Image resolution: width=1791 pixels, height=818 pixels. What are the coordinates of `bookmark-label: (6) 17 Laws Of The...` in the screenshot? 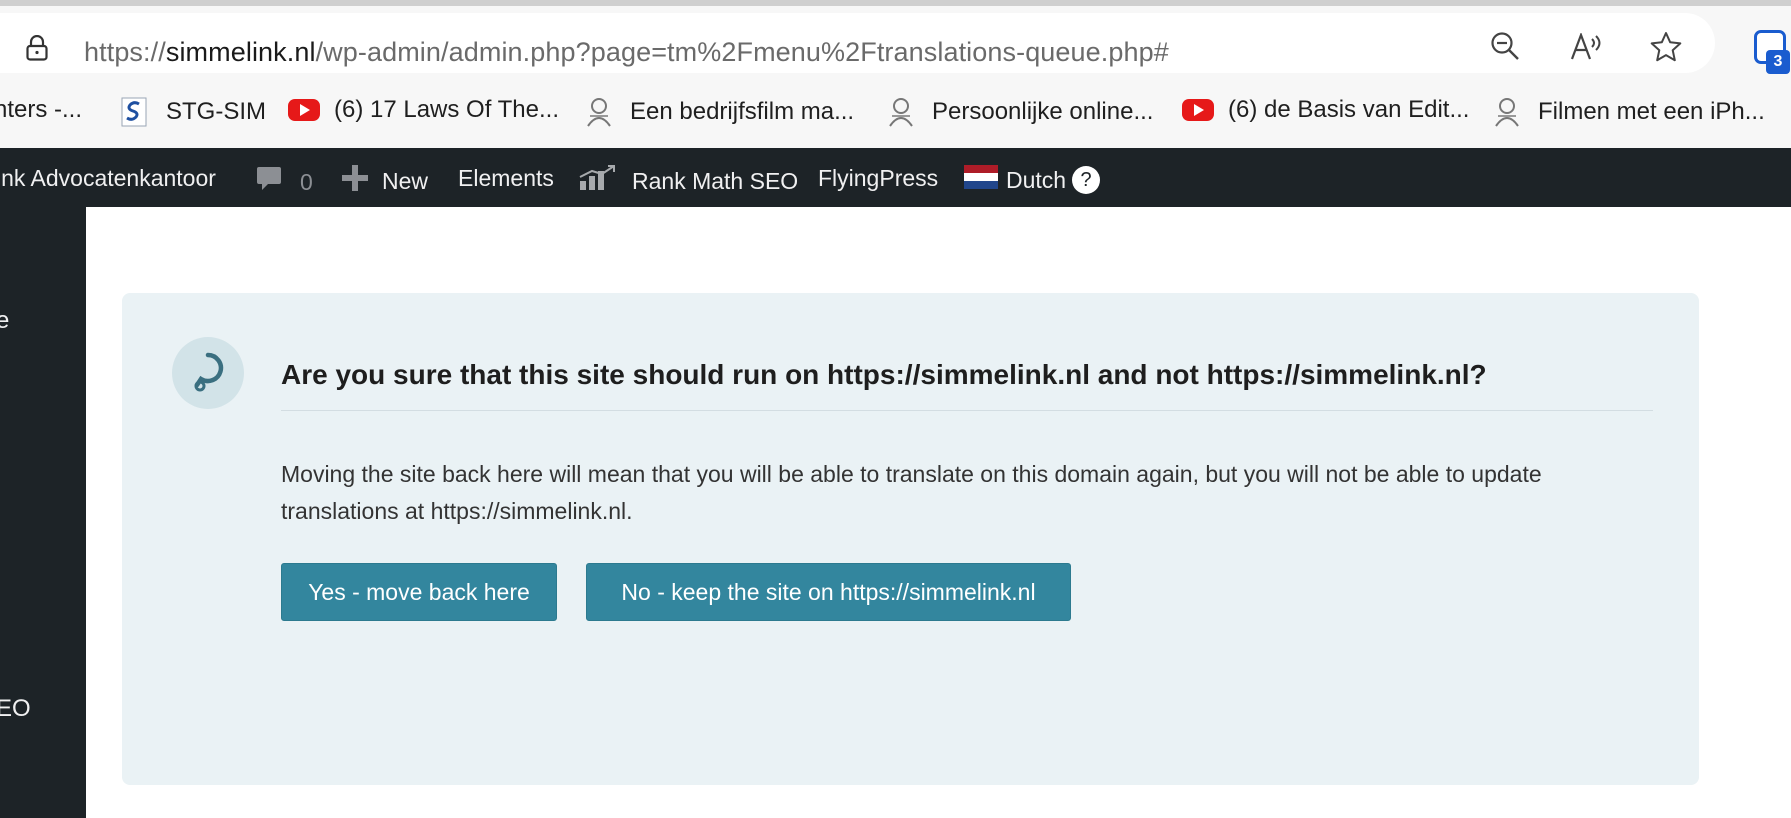 It's located at (446, 109).